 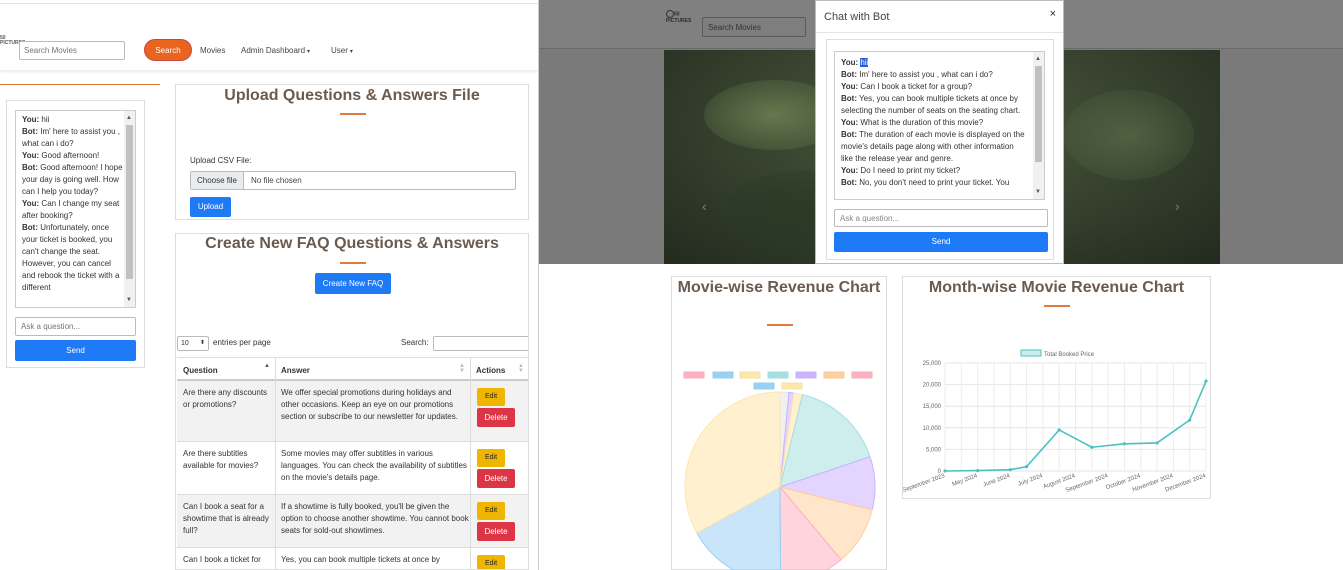 I want to click on chat-message: You: Can I change my seat after booking?, so click(x=71, y=209).